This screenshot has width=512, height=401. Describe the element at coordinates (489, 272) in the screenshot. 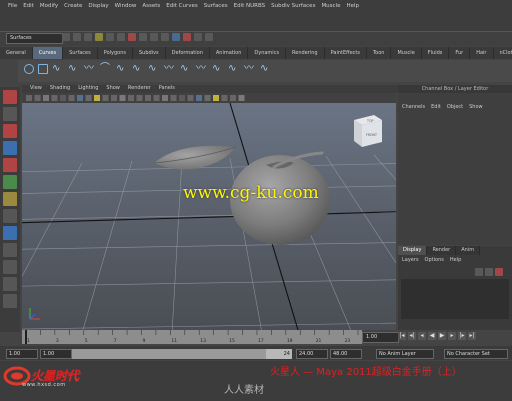

I see `move-layer-down-icon` at that location.